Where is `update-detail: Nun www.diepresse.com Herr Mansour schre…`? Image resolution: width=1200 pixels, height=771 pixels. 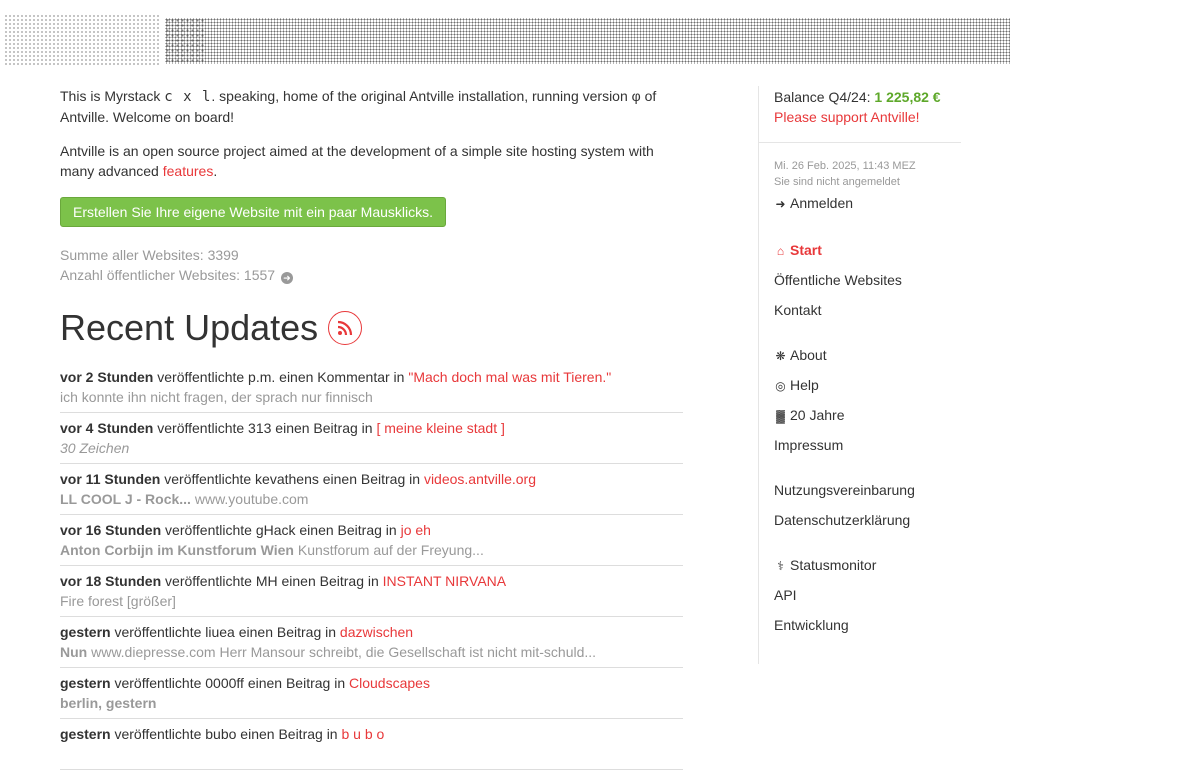
update-detail: Nun www.diepresse.com Herr Mansour schre… is located at coordinates (371, 652).